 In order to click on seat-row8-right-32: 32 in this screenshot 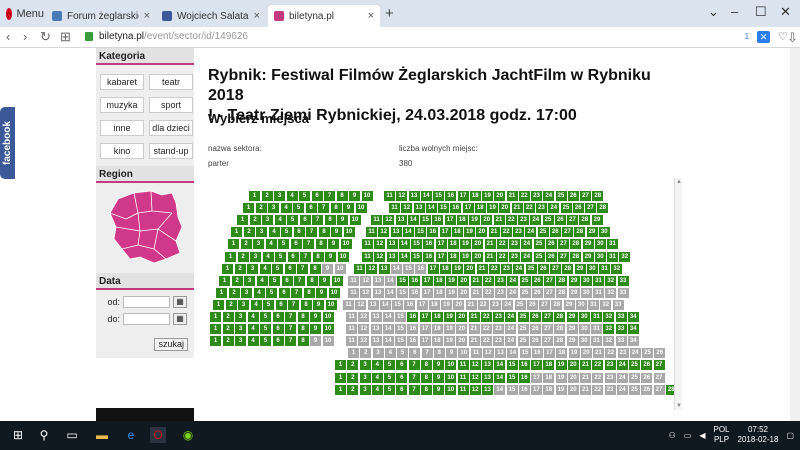, I will do `click(611, 280)`.